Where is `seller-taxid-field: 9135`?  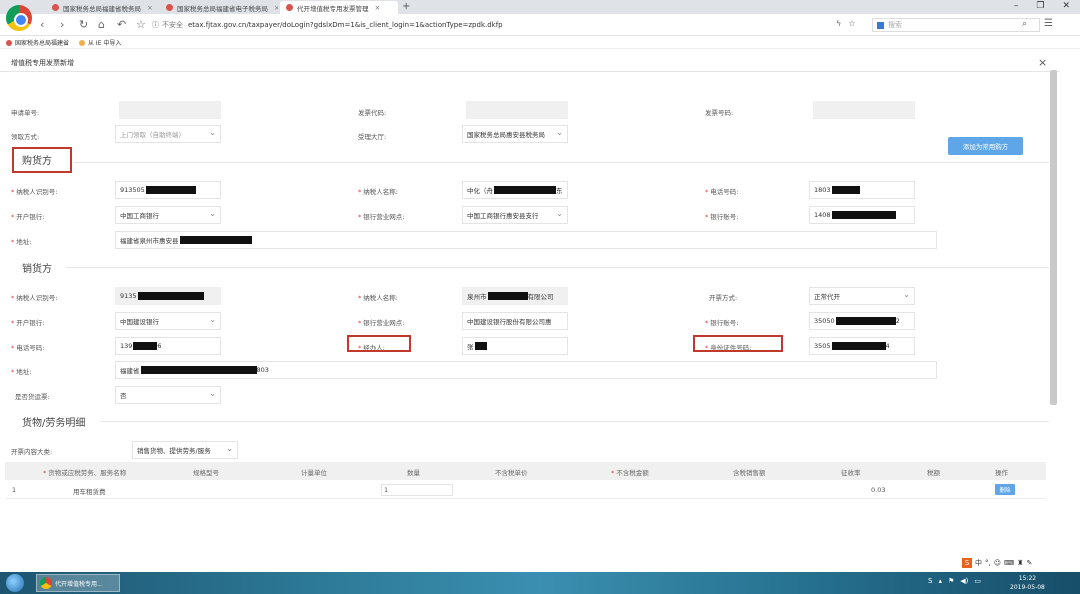 seller-taxid-field: 9135 is located at coordinates (168, 296).